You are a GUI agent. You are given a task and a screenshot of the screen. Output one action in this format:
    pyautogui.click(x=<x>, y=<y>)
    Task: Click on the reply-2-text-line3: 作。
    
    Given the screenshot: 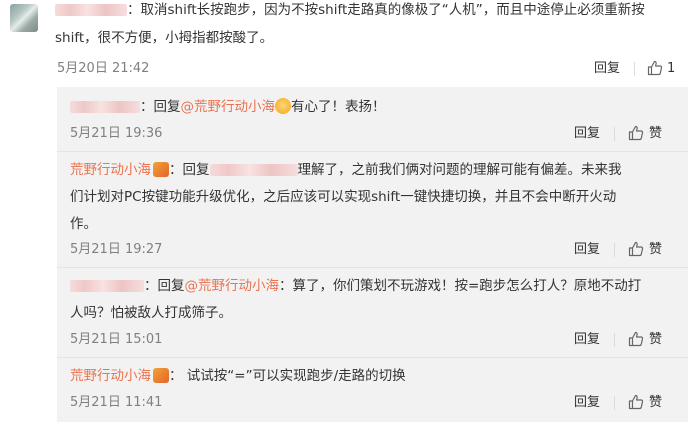 What is the action you would take?
    pyautogui.click(x=83, y=224)
    